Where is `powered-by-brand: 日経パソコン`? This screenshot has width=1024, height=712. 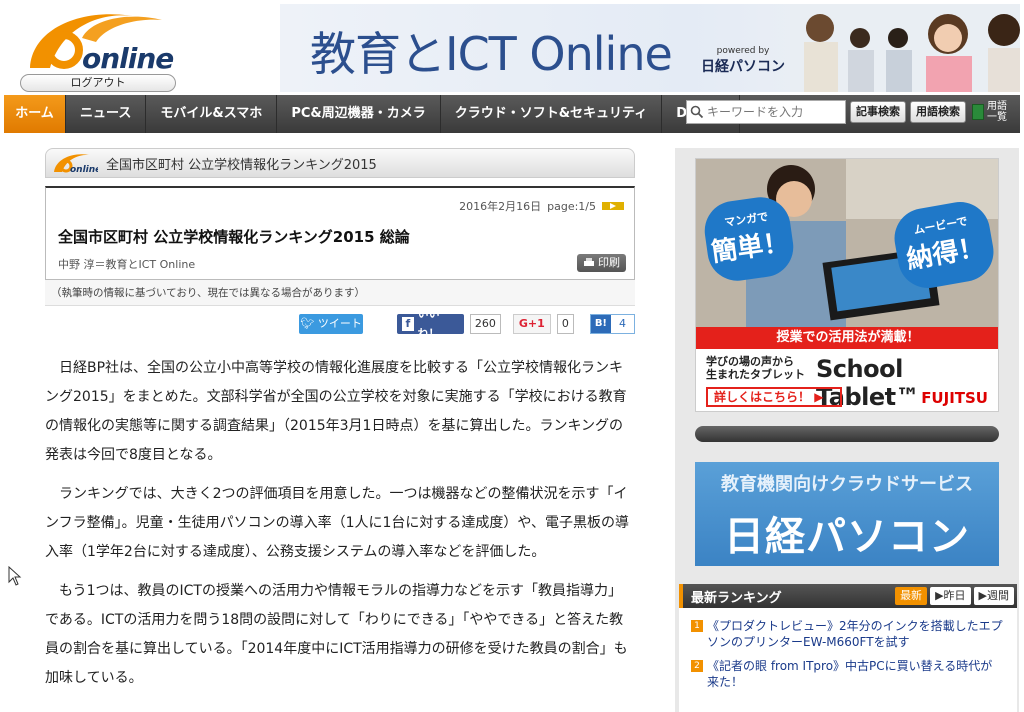
powered-by-brand: 日経パソコン is located at coordinates (743, 67).